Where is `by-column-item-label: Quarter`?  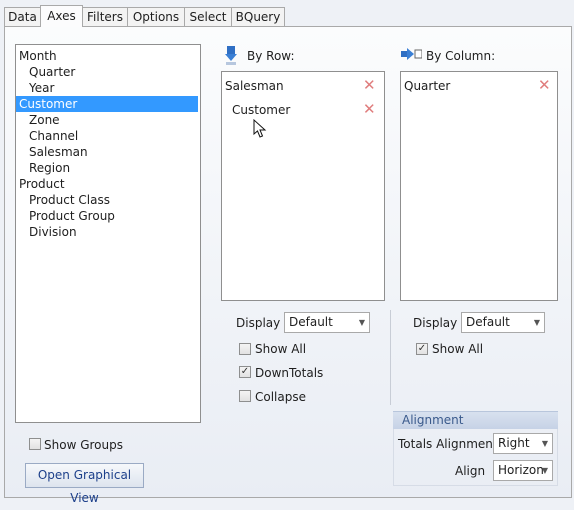
by-column-item-label: Quarter is located at coordinates (427, 86).